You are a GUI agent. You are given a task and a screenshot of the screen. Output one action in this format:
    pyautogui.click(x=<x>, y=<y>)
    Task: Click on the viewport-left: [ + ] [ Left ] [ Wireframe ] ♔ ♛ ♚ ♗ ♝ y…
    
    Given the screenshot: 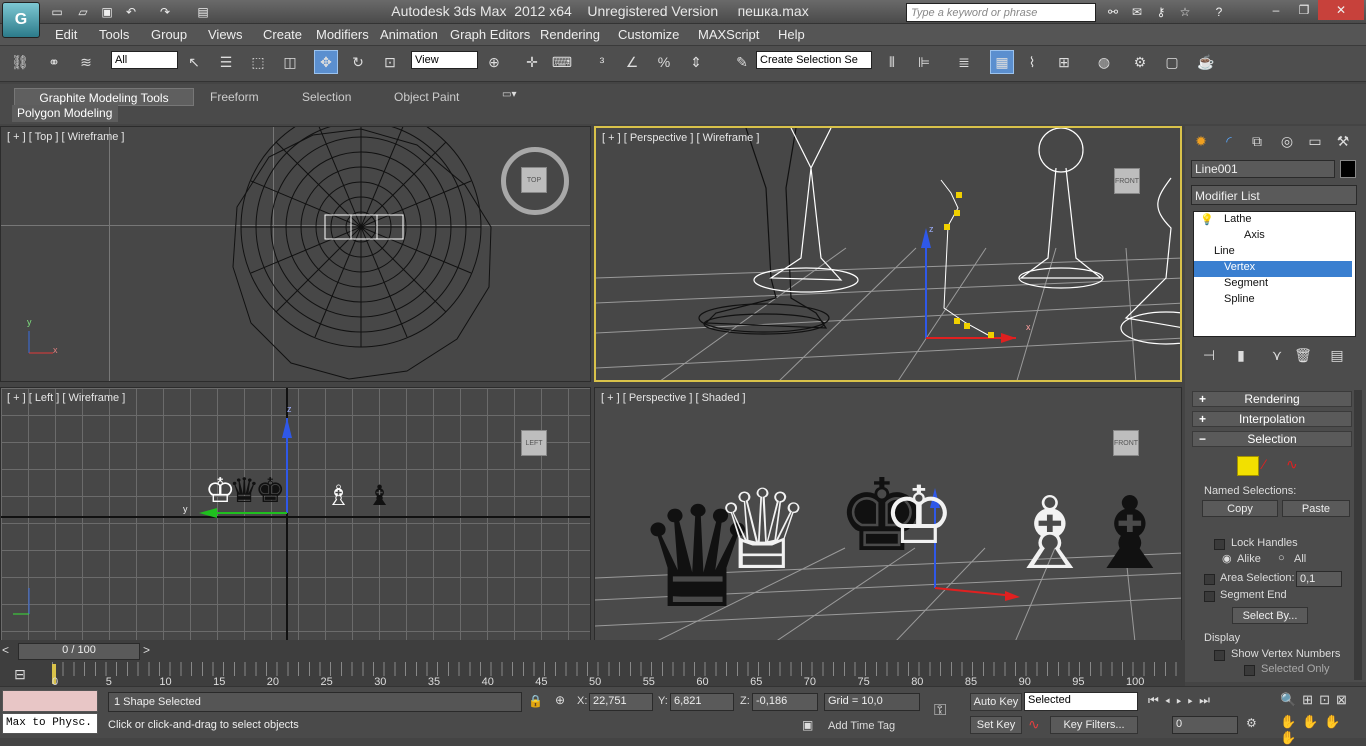 What is the action you would take?
    pyautogui.click(x=295, y=514)
    